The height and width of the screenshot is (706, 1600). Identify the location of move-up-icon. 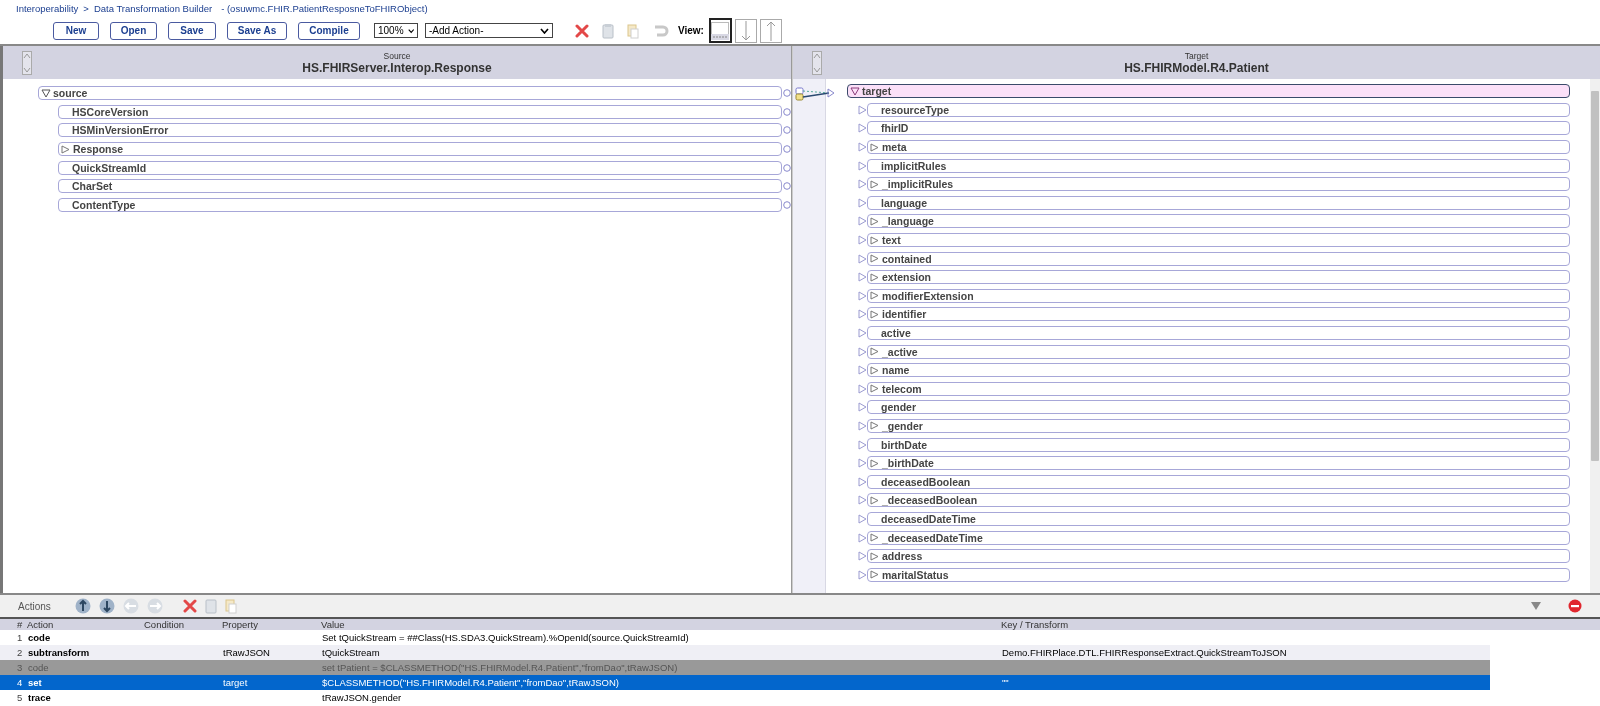
(82, 606).